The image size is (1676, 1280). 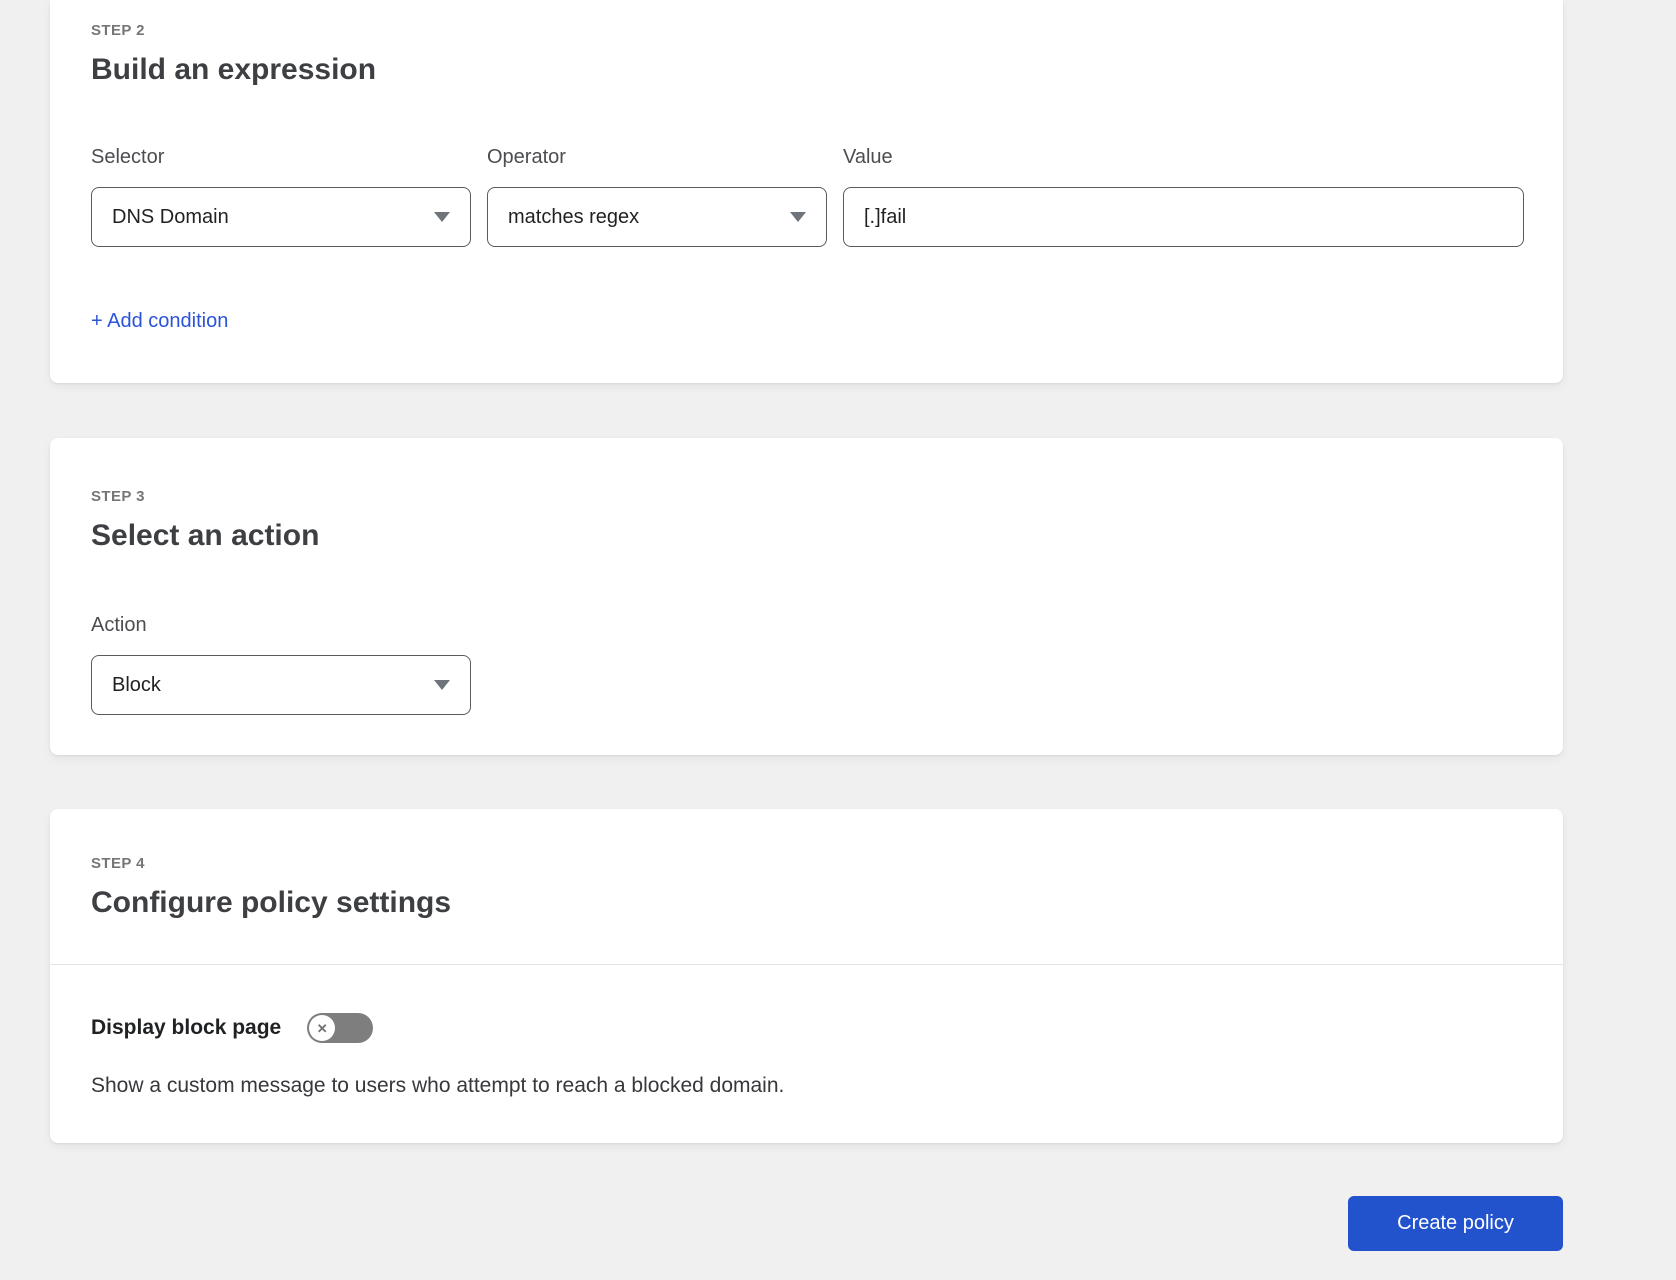 I want to click on value-field: Value, so click(x=1183, y=196).